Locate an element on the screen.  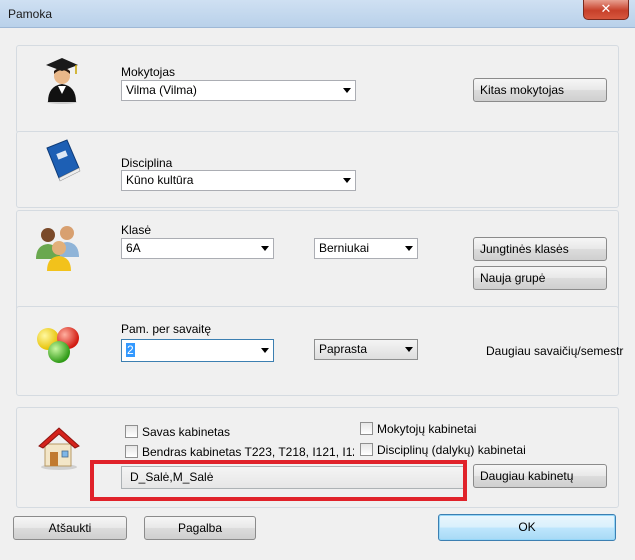
other-teacher-button: Kitas mokytojas is located at coordinates (540, 90).